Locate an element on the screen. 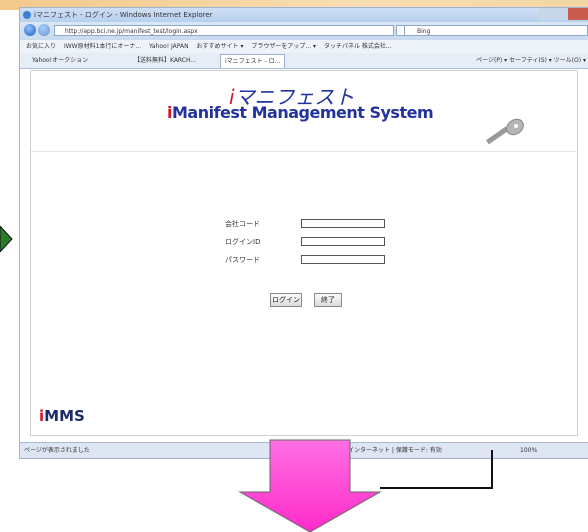 The width and height of the screenshot is (588, 532). annotation-overlay is located at coordinates (365, 485).